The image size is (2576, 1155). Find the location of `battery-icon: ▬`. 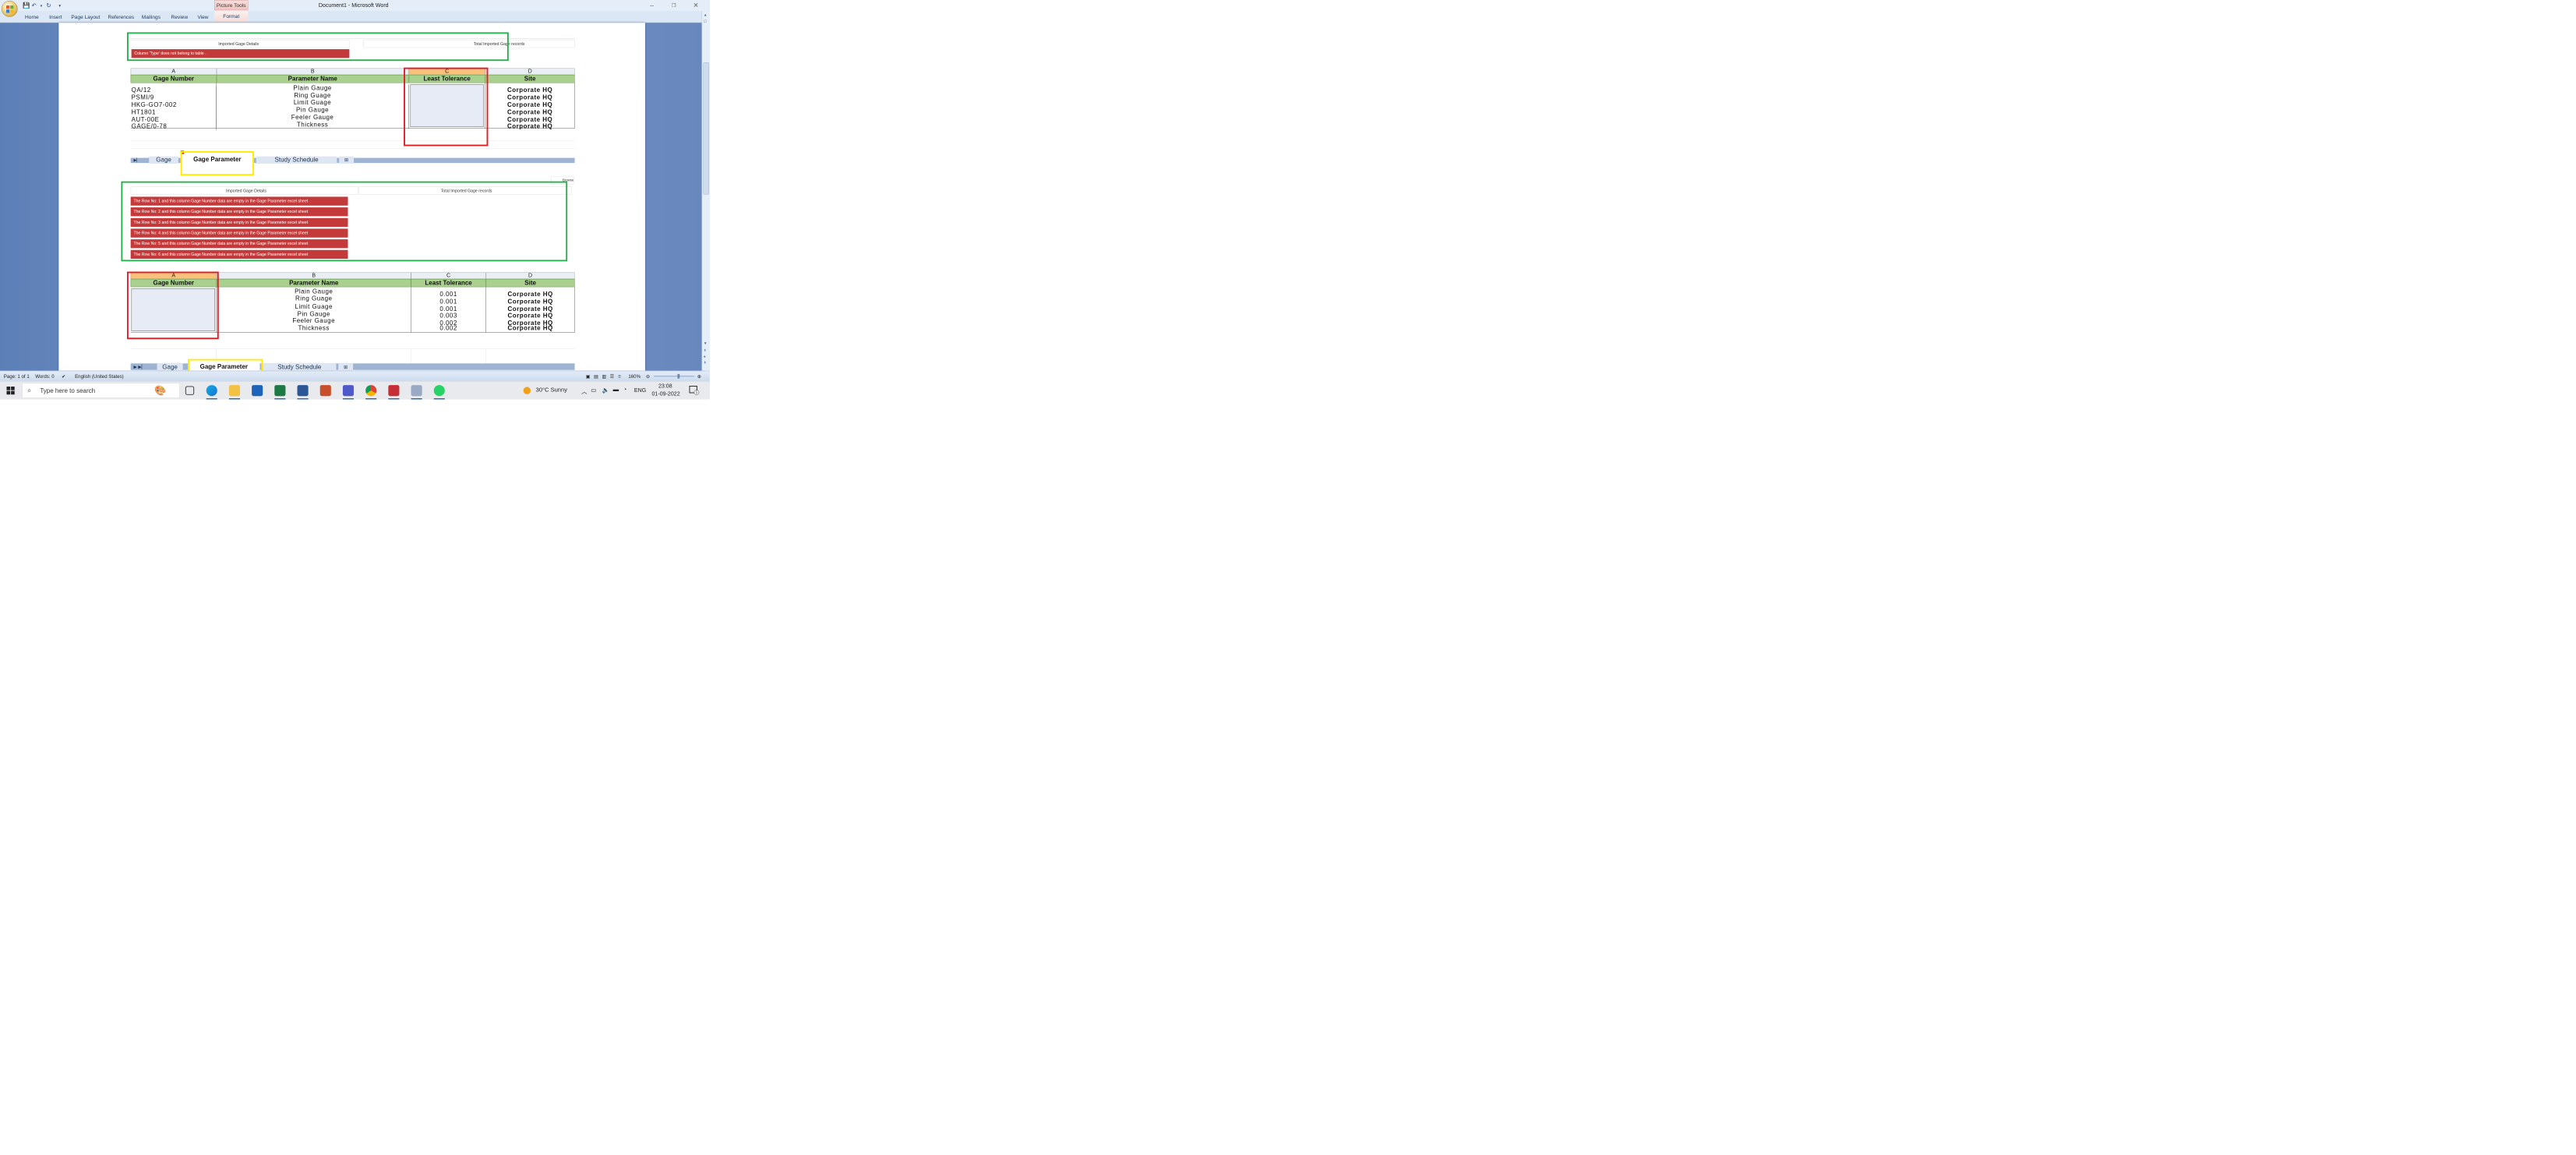

battery-icon: ▬ is located at coordinates (616, 390).